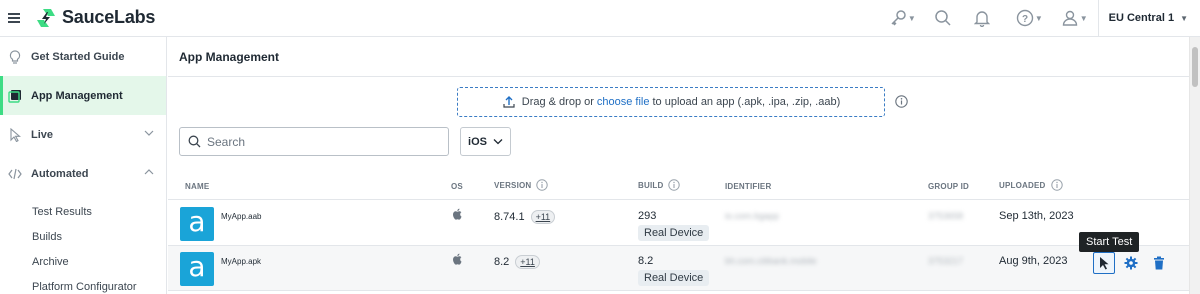  Describe the element at coordinates (521, 185) in the screenshot. I see `column-header-version: VERSION` at that location.